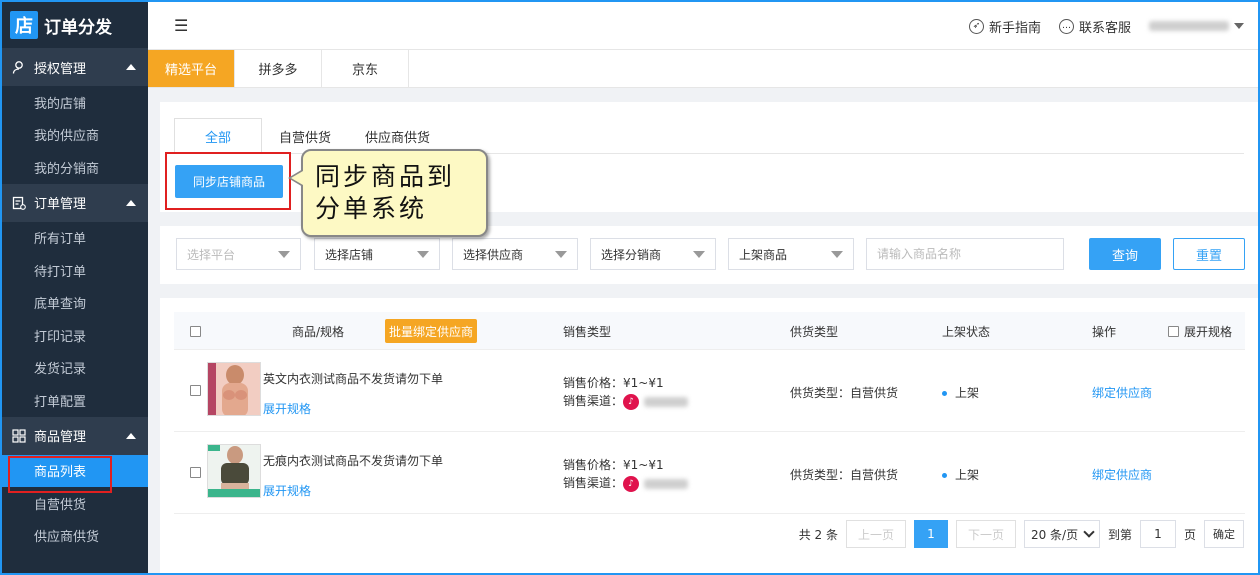 Image resolution: width=1260 pixels, height=575 pixels. What do you see at coordinates (709, 331) in the screenshot?
I see `table-header: 商品/规格 批量绑定供应商 销售类型 供货类型 上架状态 操作 展开规格` at bounding box center [709, 331].